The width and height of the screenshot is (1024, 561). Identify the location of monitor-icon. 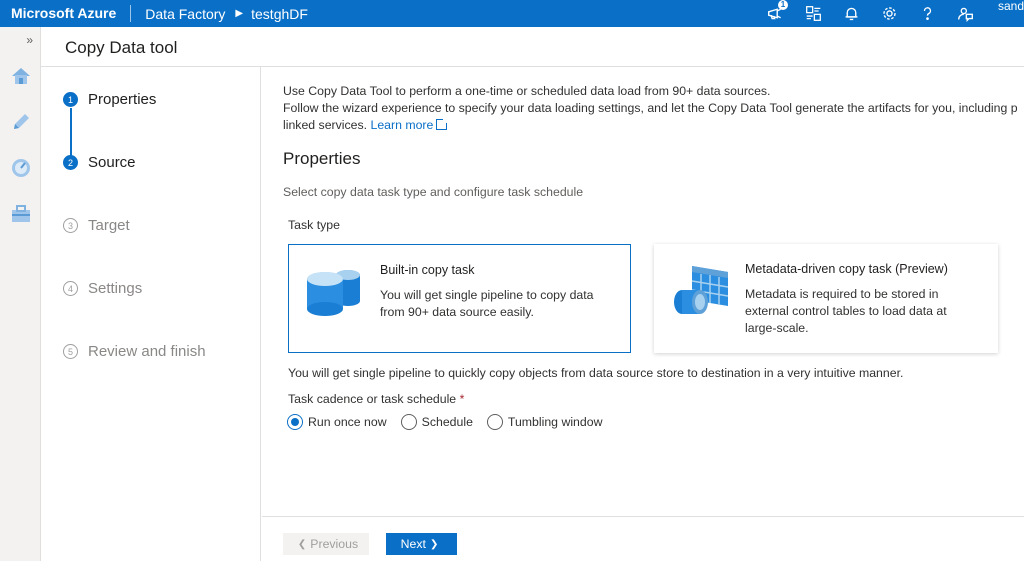
(20, 168).